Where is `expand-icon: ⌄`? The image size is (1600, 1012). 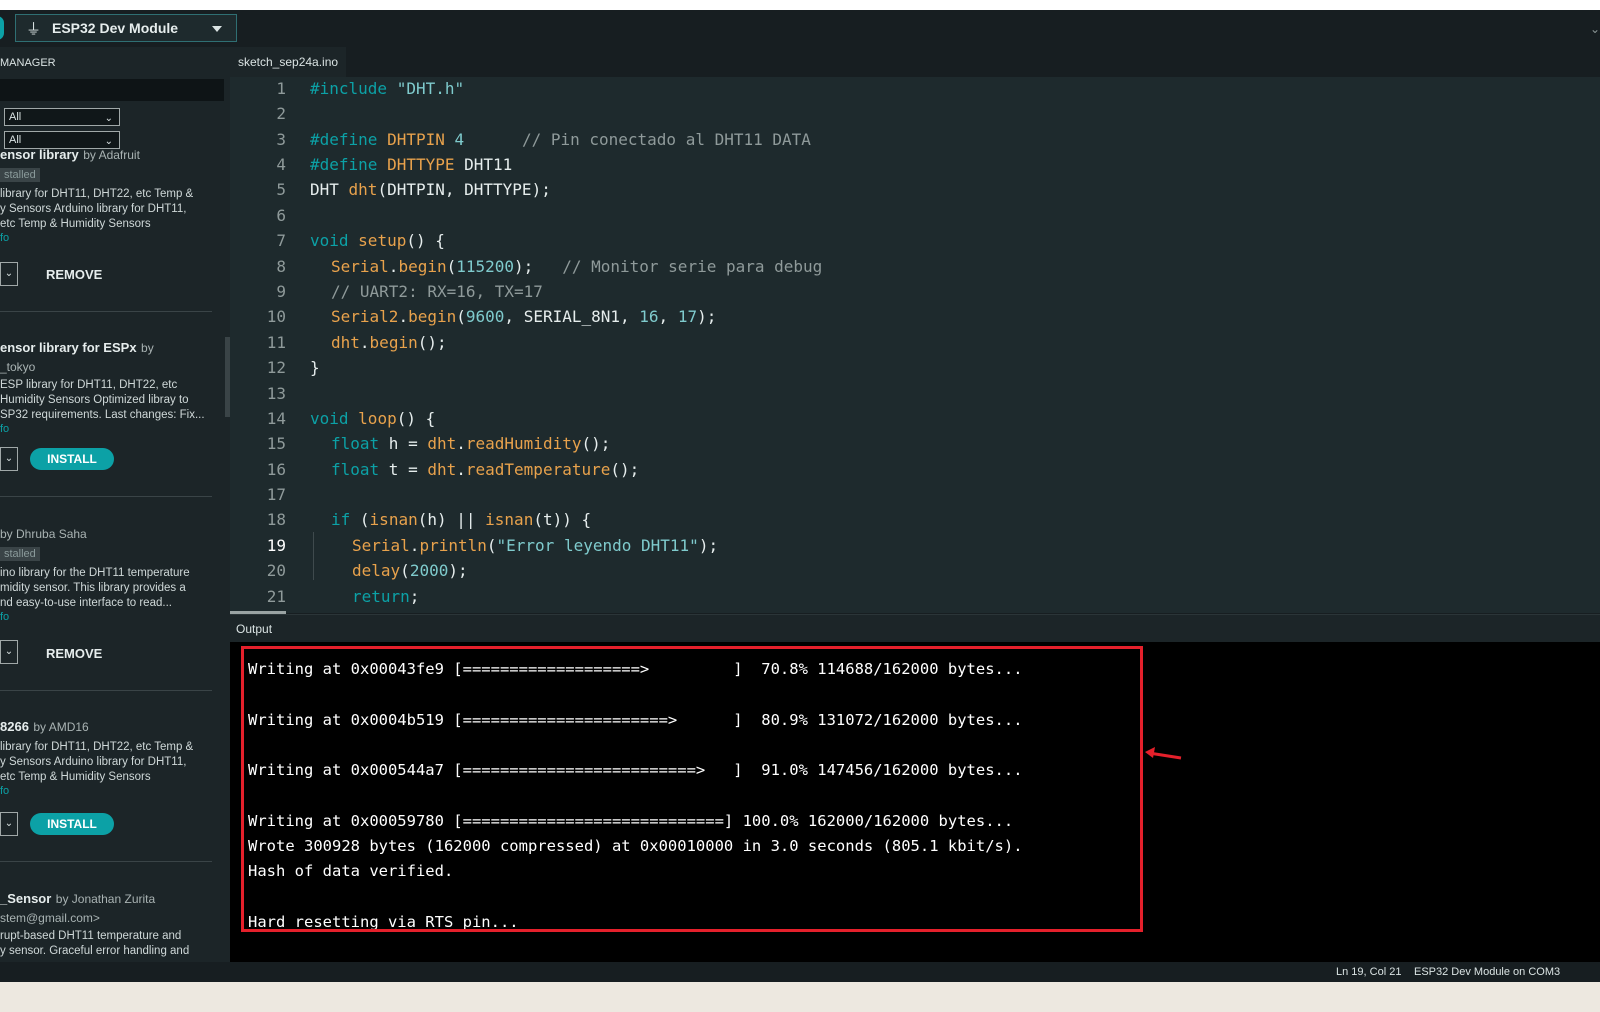
expand-icon: ⌄ is located at coordinates (1595, 29).